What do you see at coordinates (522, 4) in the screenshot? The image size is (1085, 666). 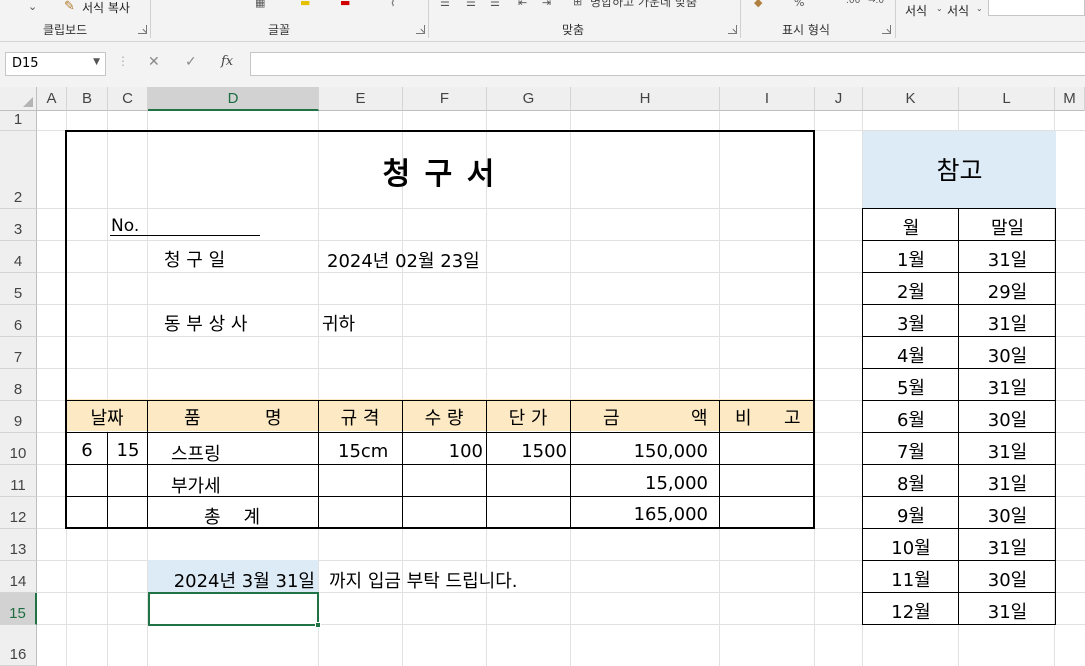 I see `decrease-indent-icon: ⇤` at bounding box center [522, 4].